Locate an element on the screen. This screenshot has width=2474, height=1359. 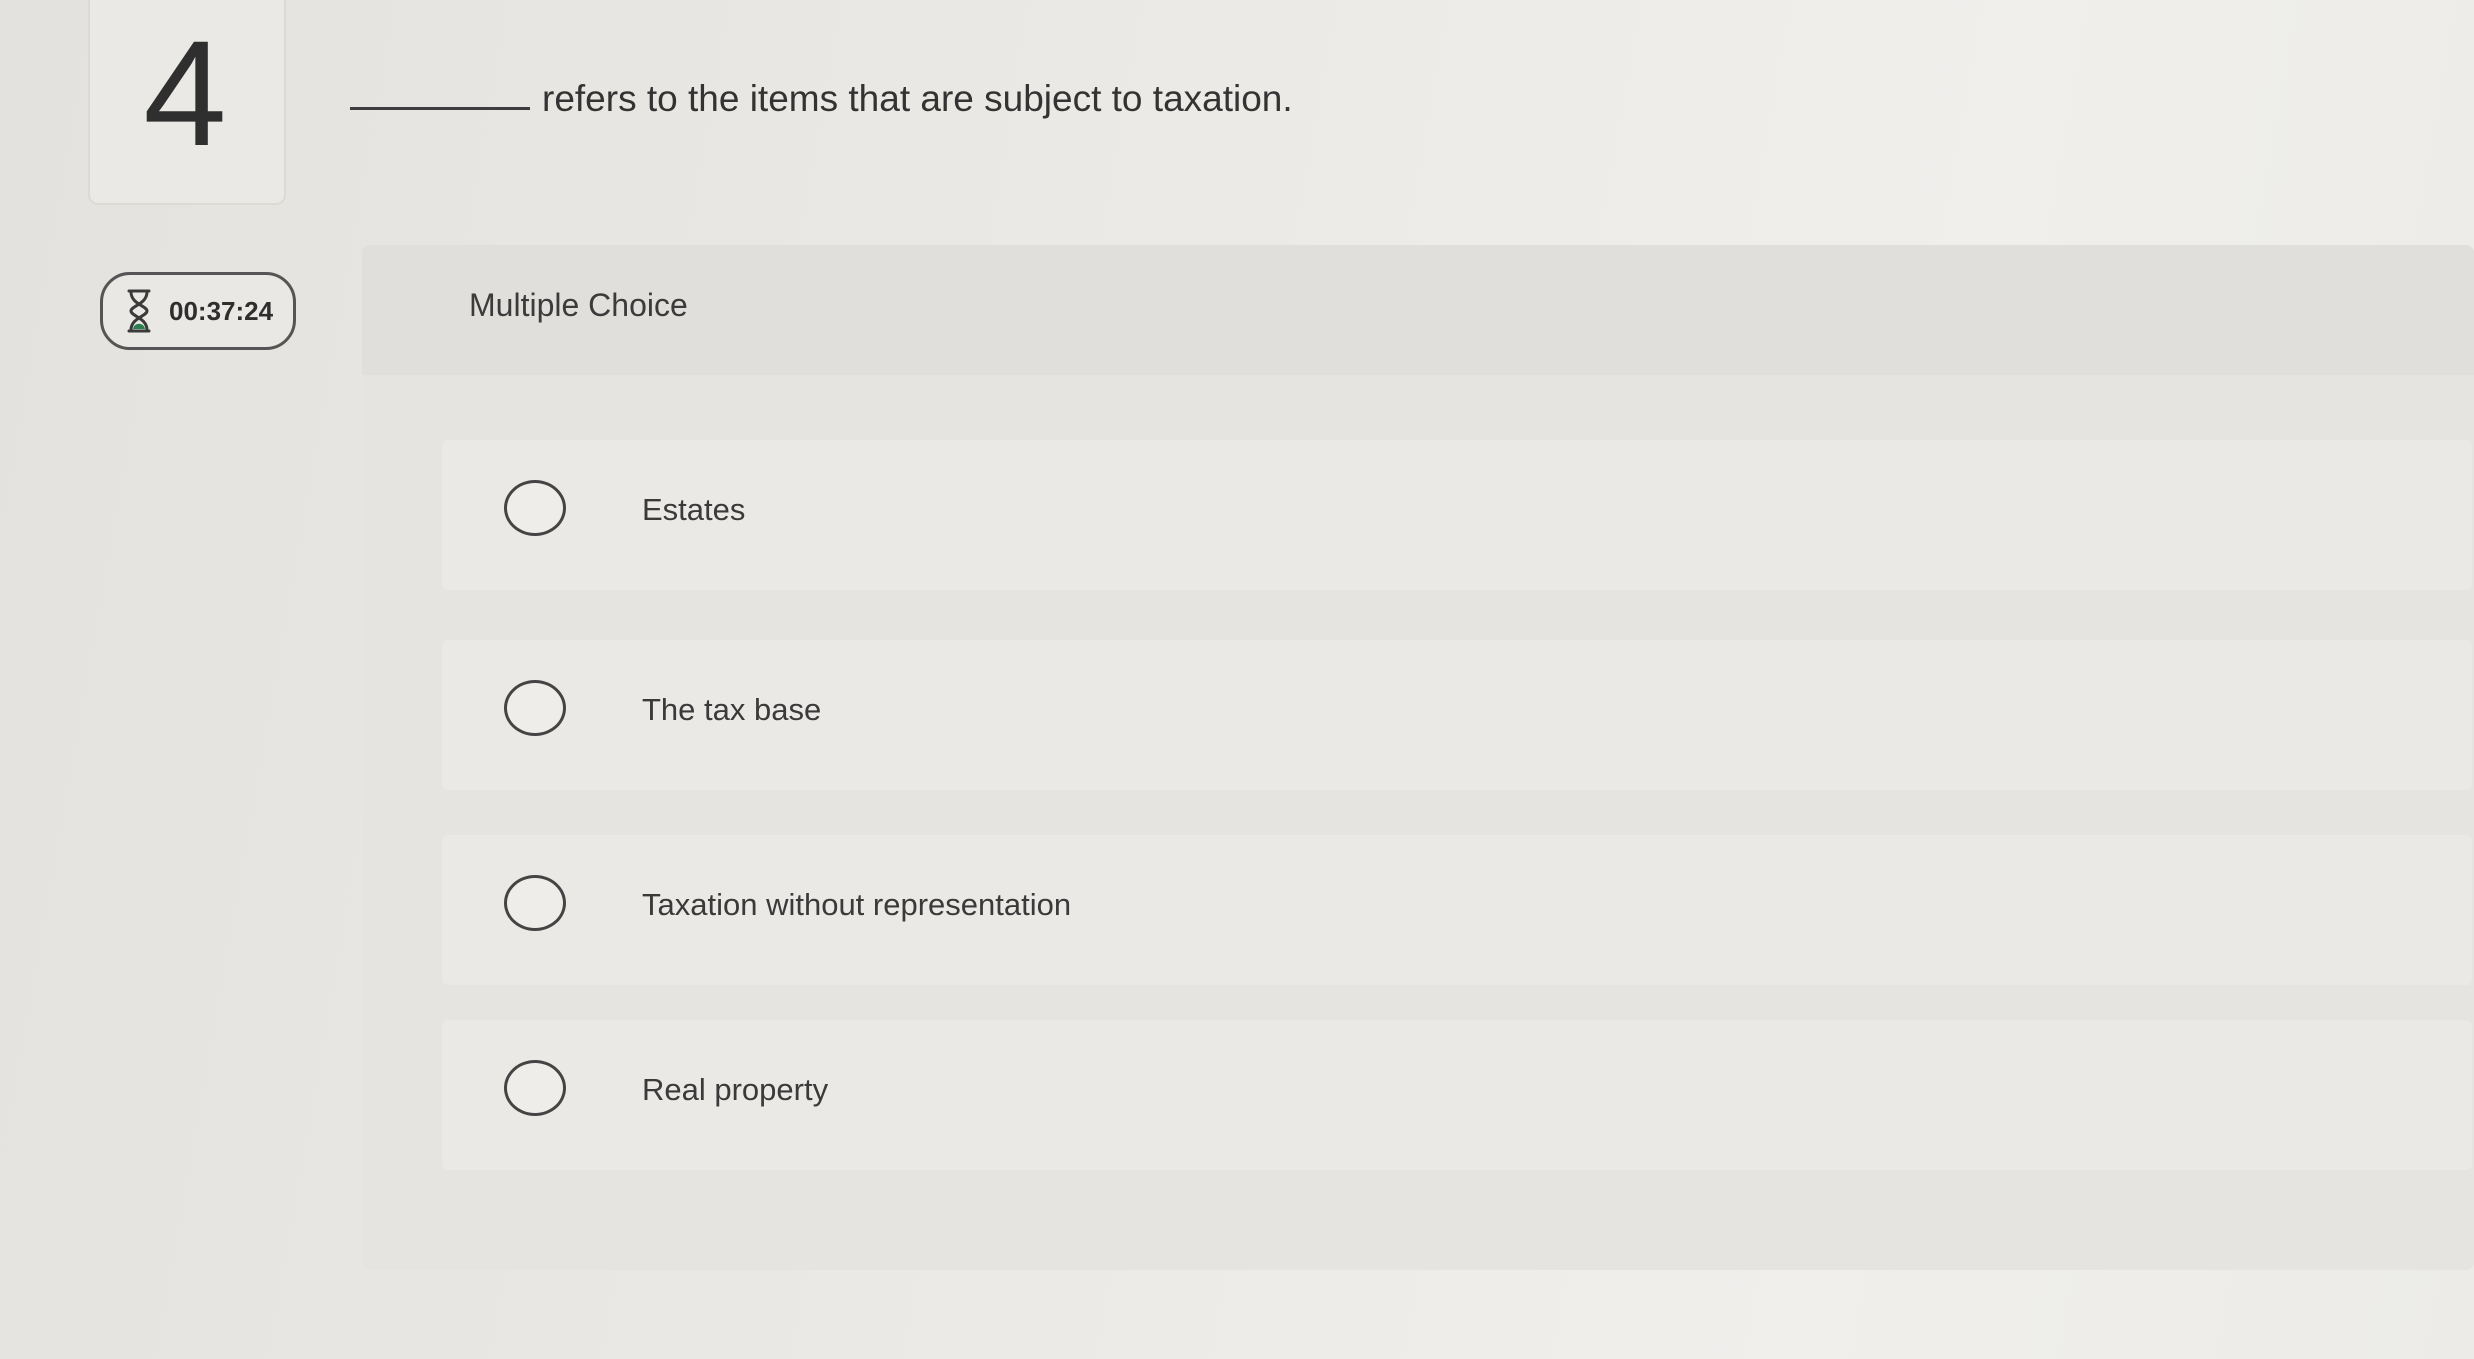
question-number: 4 is located at coordinates (185, 93).